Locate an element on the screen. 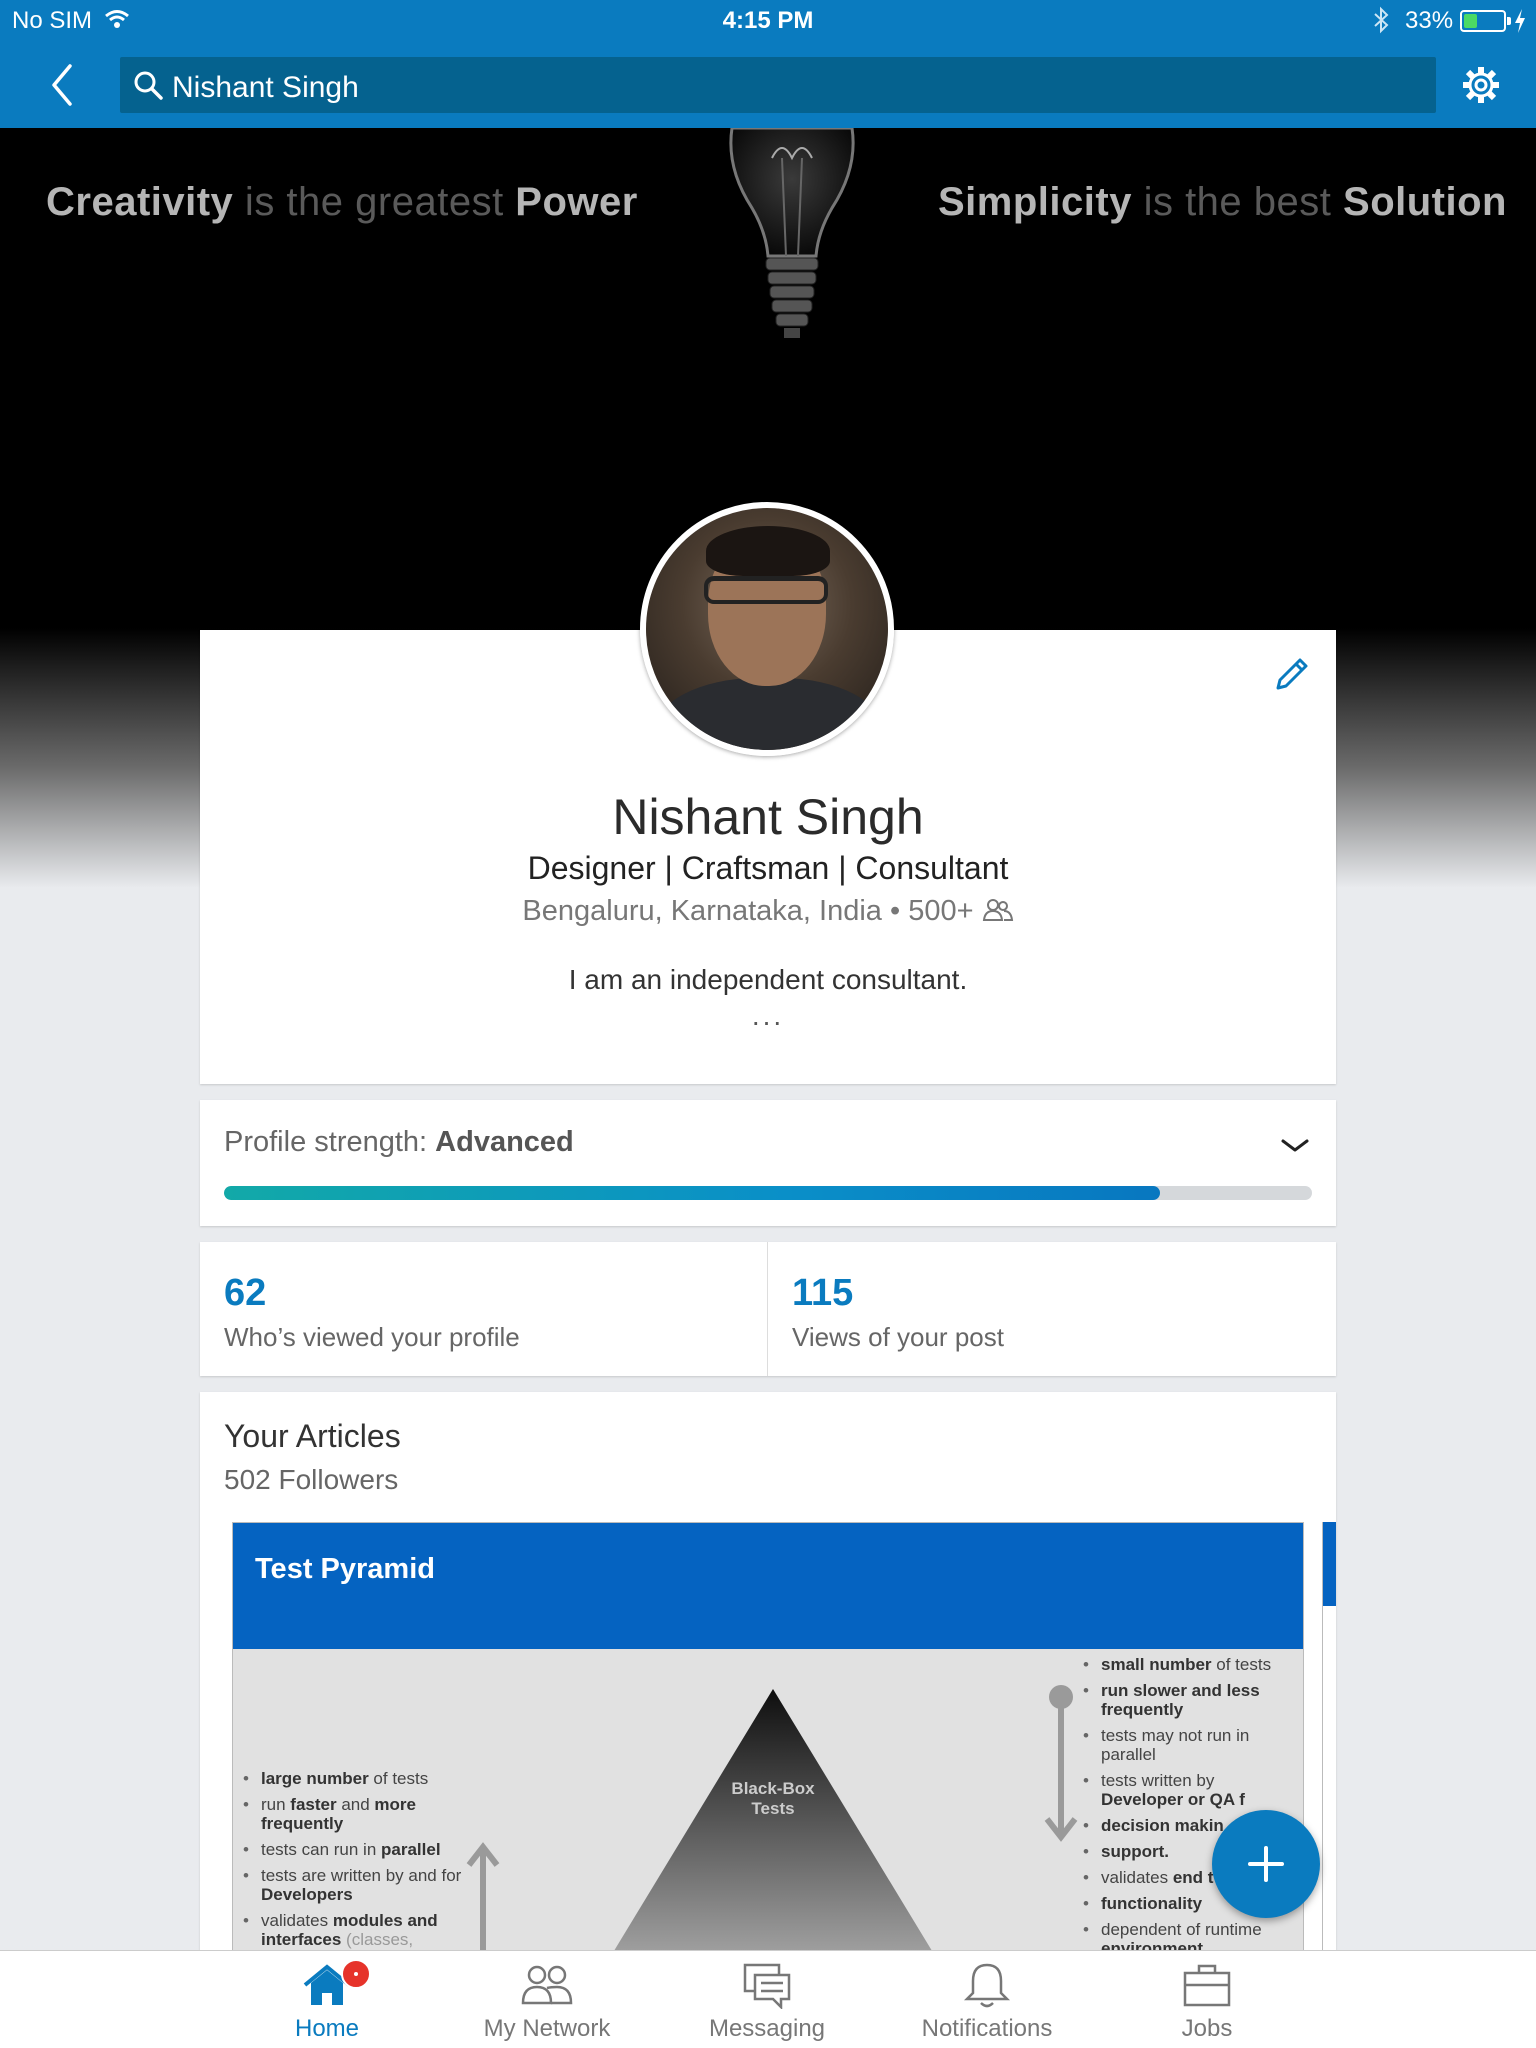  profile-views-label: Who’s viewed your profile is located at coordinates (372, 1337).